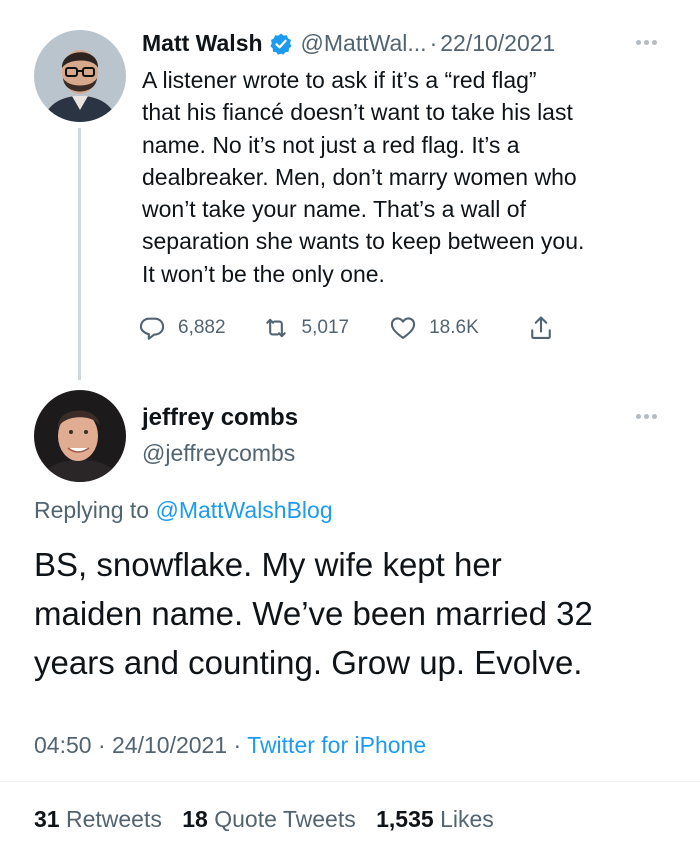 The width and height of the screenshot is (700, 855). What do you see at coordinates (218, 453) in the screenshot?
I see `tweet2-handle: @jeffreycombs` at bounding box center [218, 453].